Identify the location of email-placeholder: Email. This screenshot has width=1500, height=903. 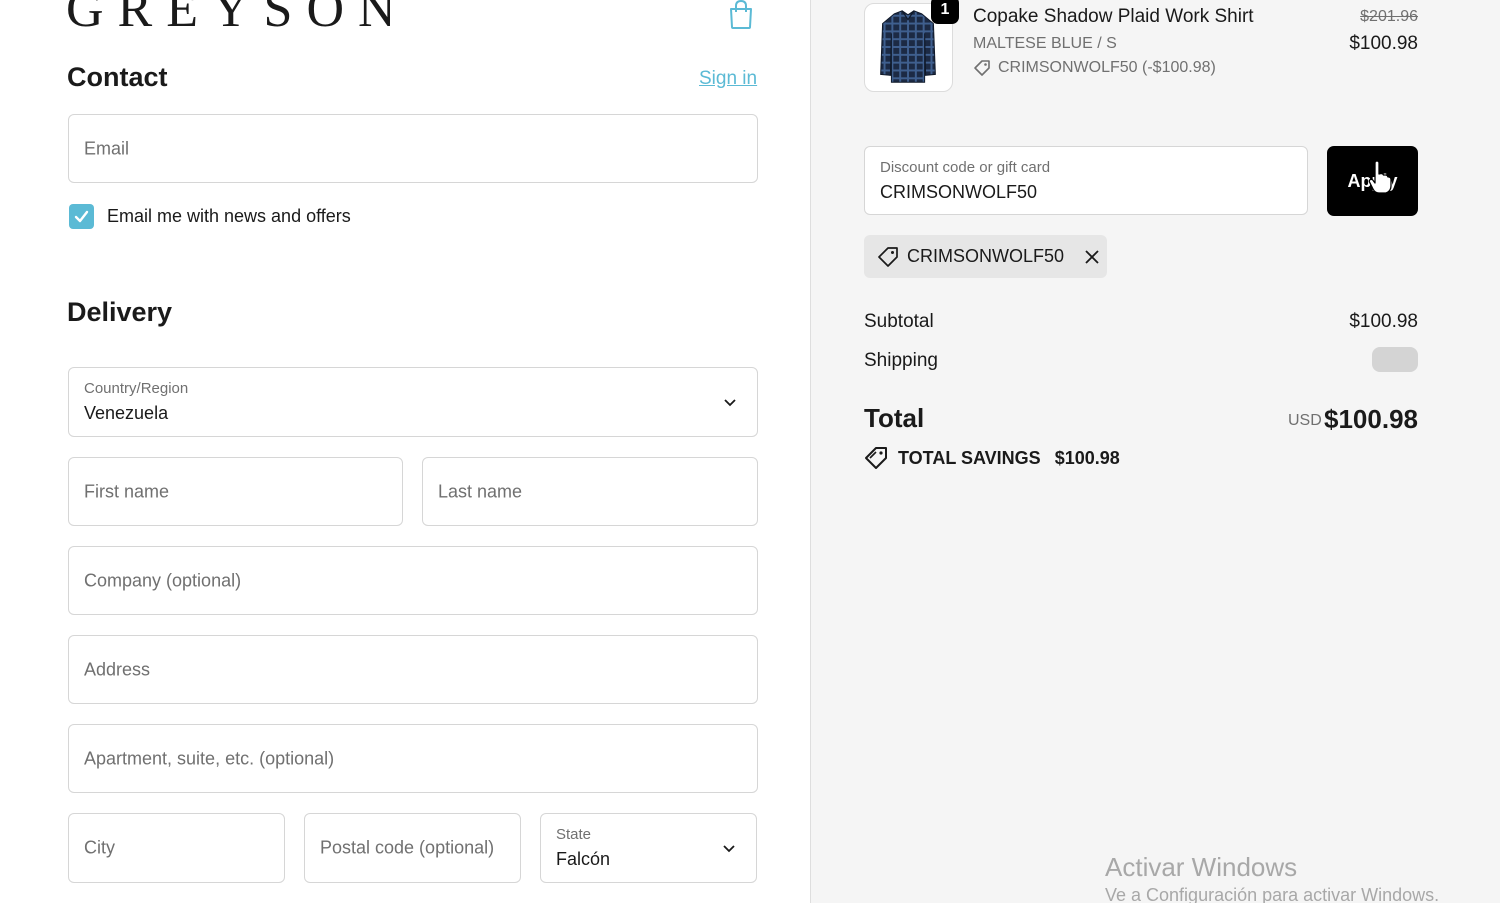
(107, 148).